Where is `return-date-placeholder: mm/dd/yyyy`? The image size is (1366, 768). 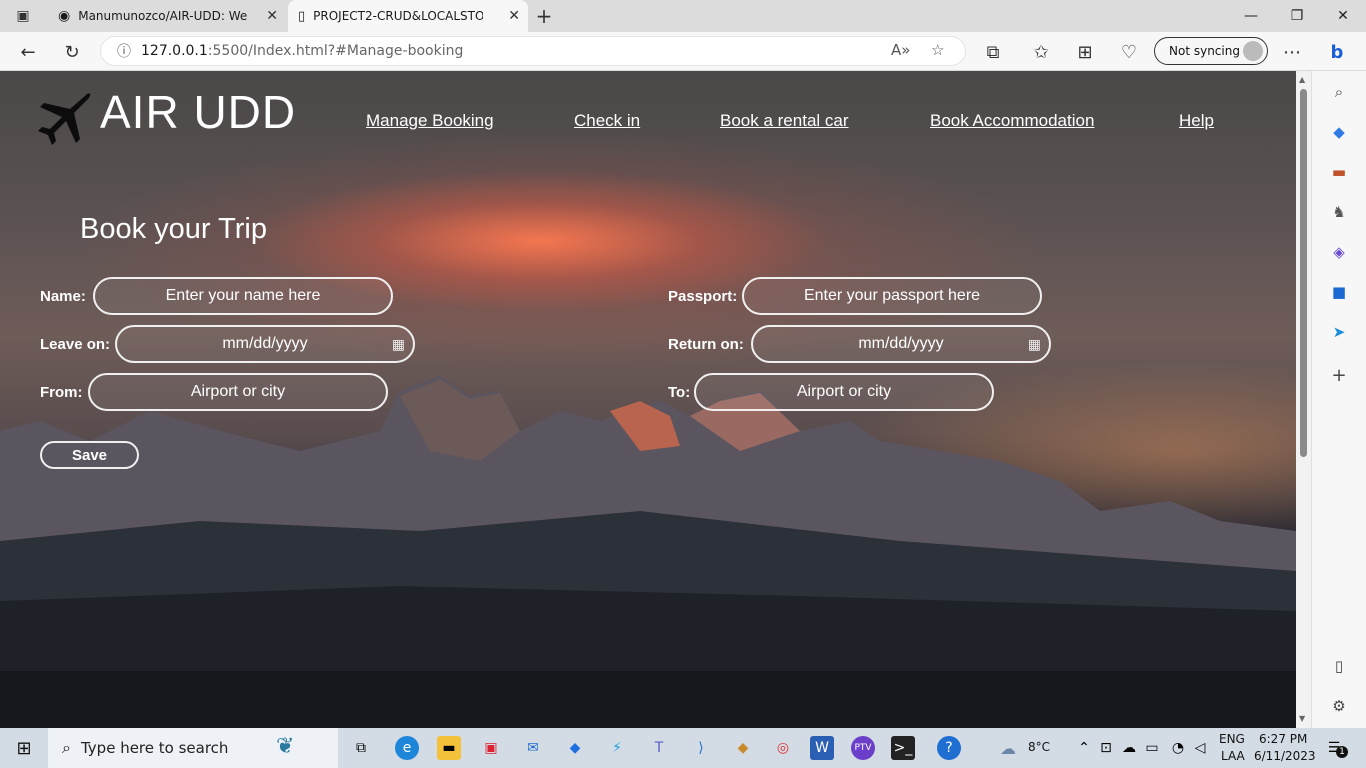
return-date-placeholder: mm/dd/yyyy is located at coordinates (901, 343).